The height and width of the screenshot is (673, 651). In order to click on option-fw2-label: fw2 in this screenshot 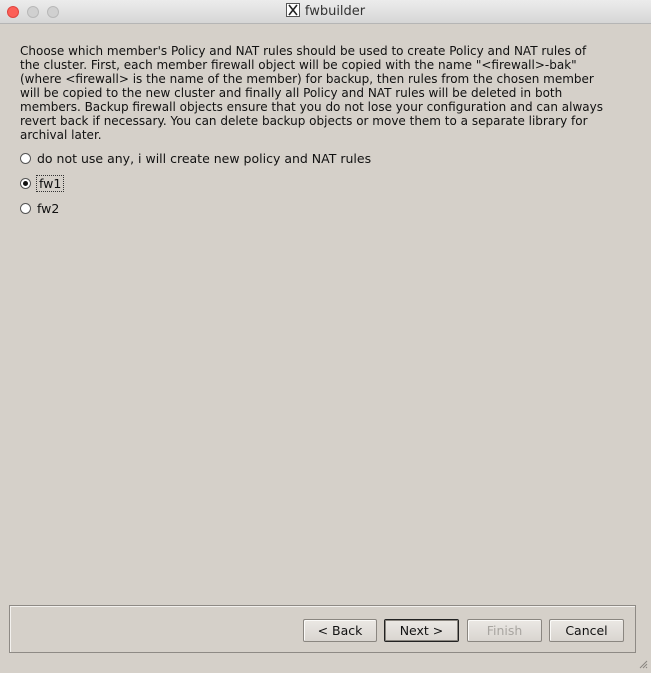, I will do `click(48, 208)`.